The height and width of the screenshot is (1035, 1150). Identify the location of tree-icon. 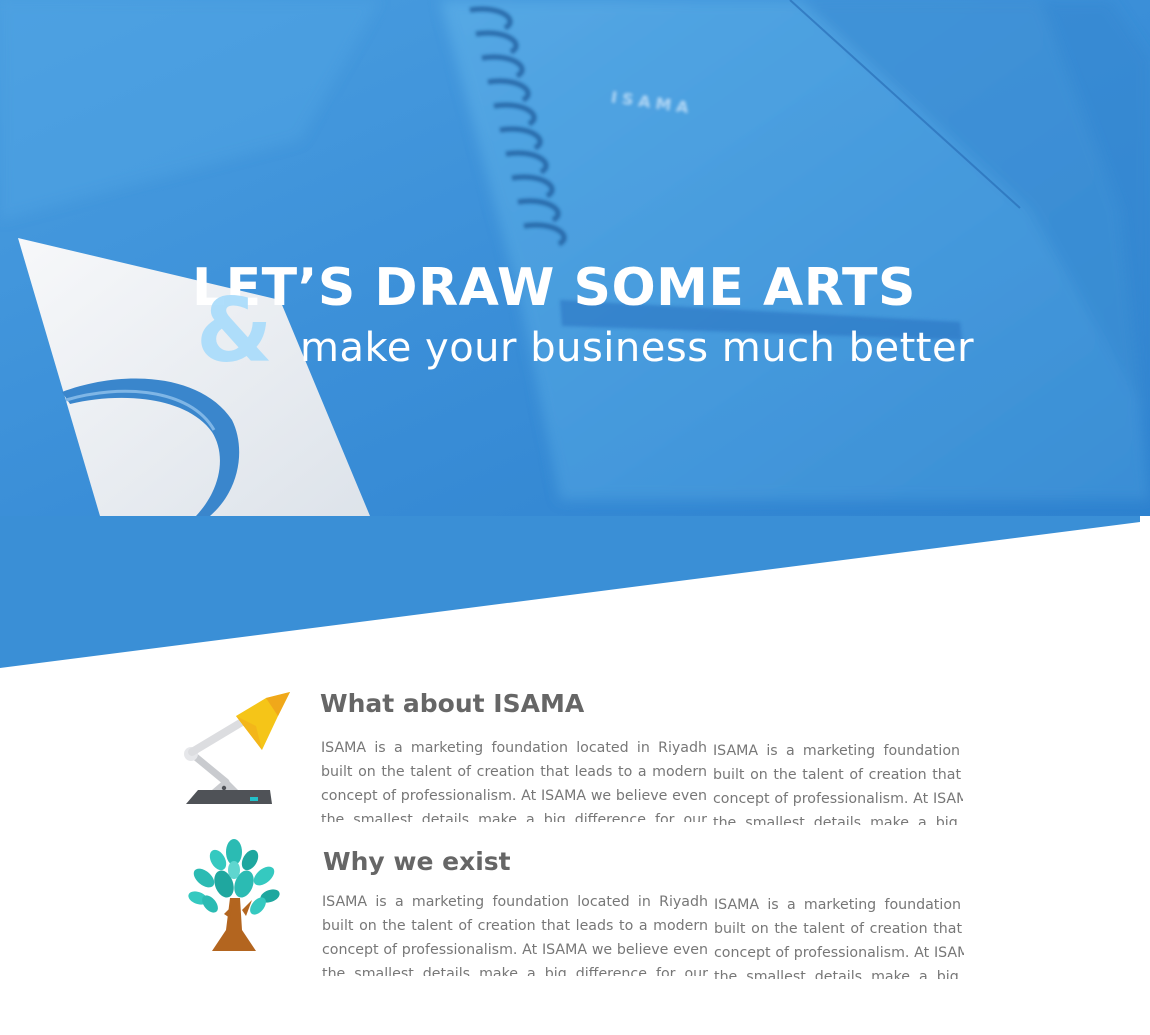
(234, 895).